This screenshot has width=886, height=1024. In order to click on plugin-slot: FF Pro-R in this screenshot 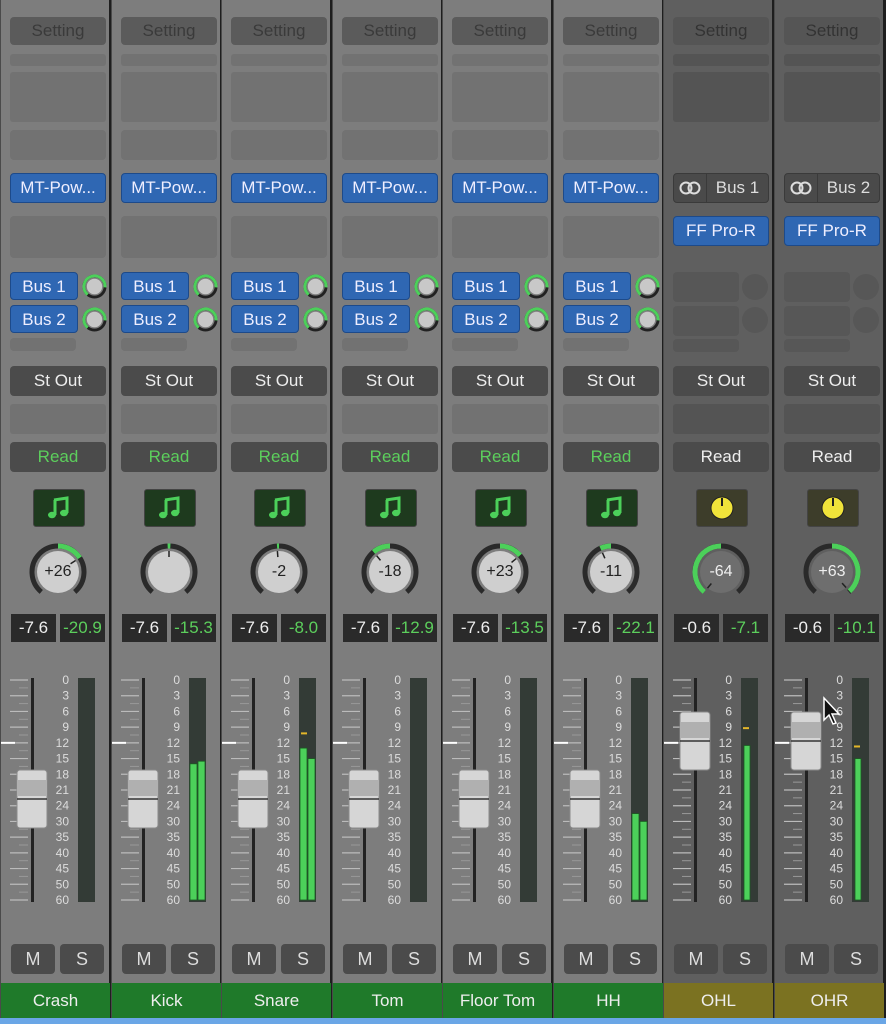, I will do `click(832, 231)`.